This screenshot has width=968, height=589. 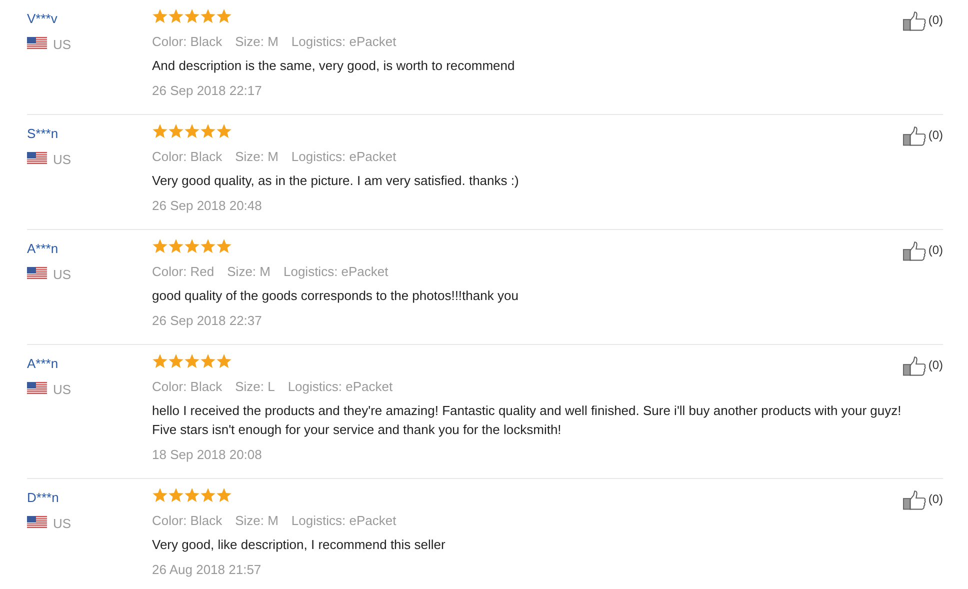 What do you see at coordinates (299, 545) in the screenshot?
I see `review-text: Very good, like description, I recommend this seller` at bounding box center [299, 545].